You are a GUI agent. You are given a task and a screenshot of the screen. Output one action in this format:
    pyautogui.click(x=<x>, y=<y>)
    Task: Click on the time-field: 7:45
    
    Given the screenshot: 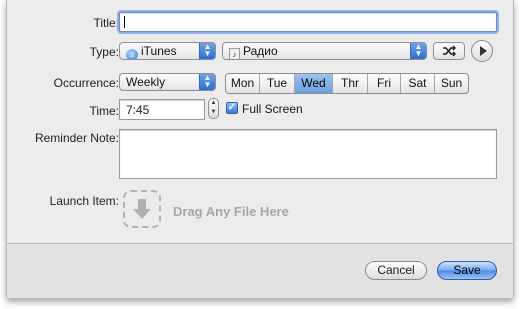 What is the action you would take?
    pyautogui.click(x=162, y=109)
    